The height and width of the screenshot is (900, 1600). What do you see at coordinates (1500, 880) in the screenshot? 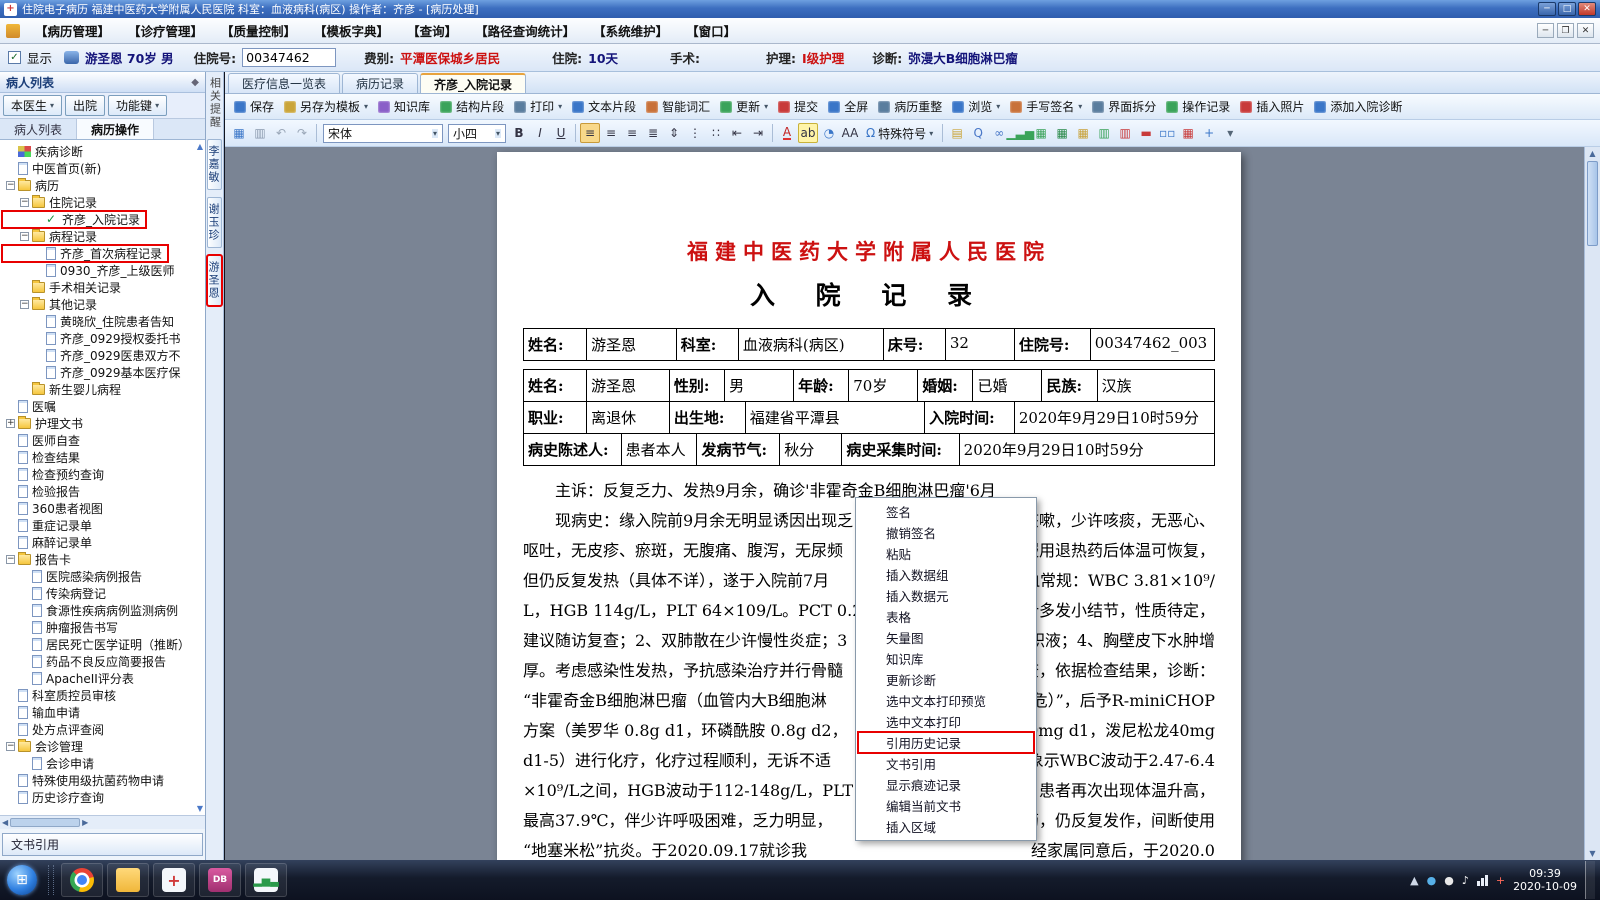
I see `health-icon: +` at bounding box center [1500, 880].